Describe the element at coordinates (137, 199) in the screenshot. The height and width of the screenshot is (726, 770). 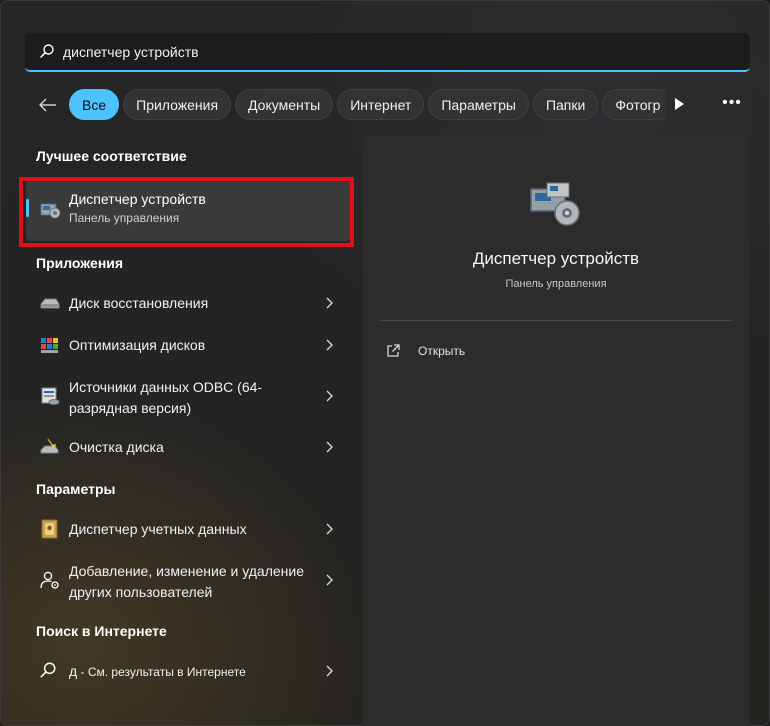
I see `best-match-title: Диспетчер устройств` at that location.